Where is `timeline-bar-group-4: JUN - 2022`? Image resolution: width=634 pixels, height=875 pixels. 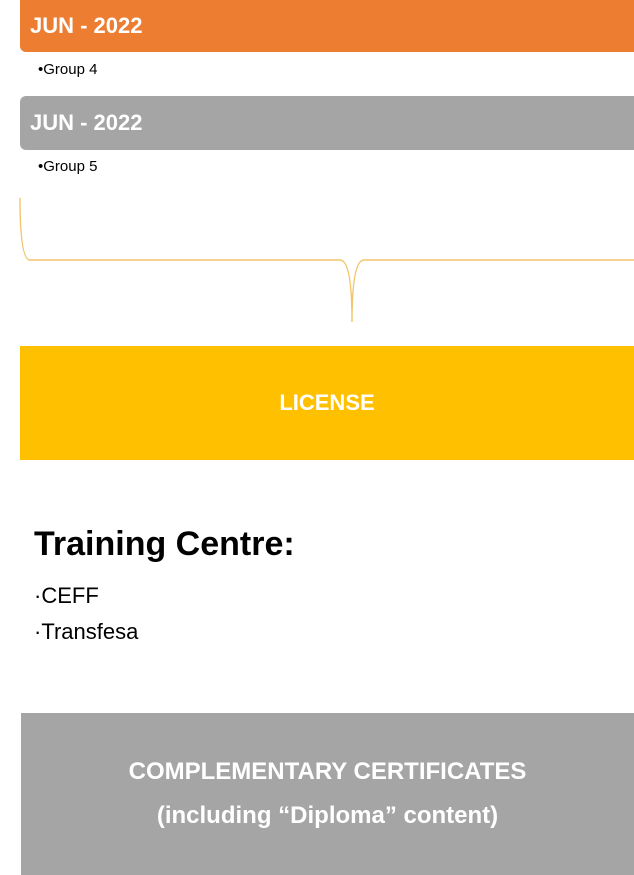 timeline-bar-group-4: JUN - 2022 is located at coordinates (327, 26).